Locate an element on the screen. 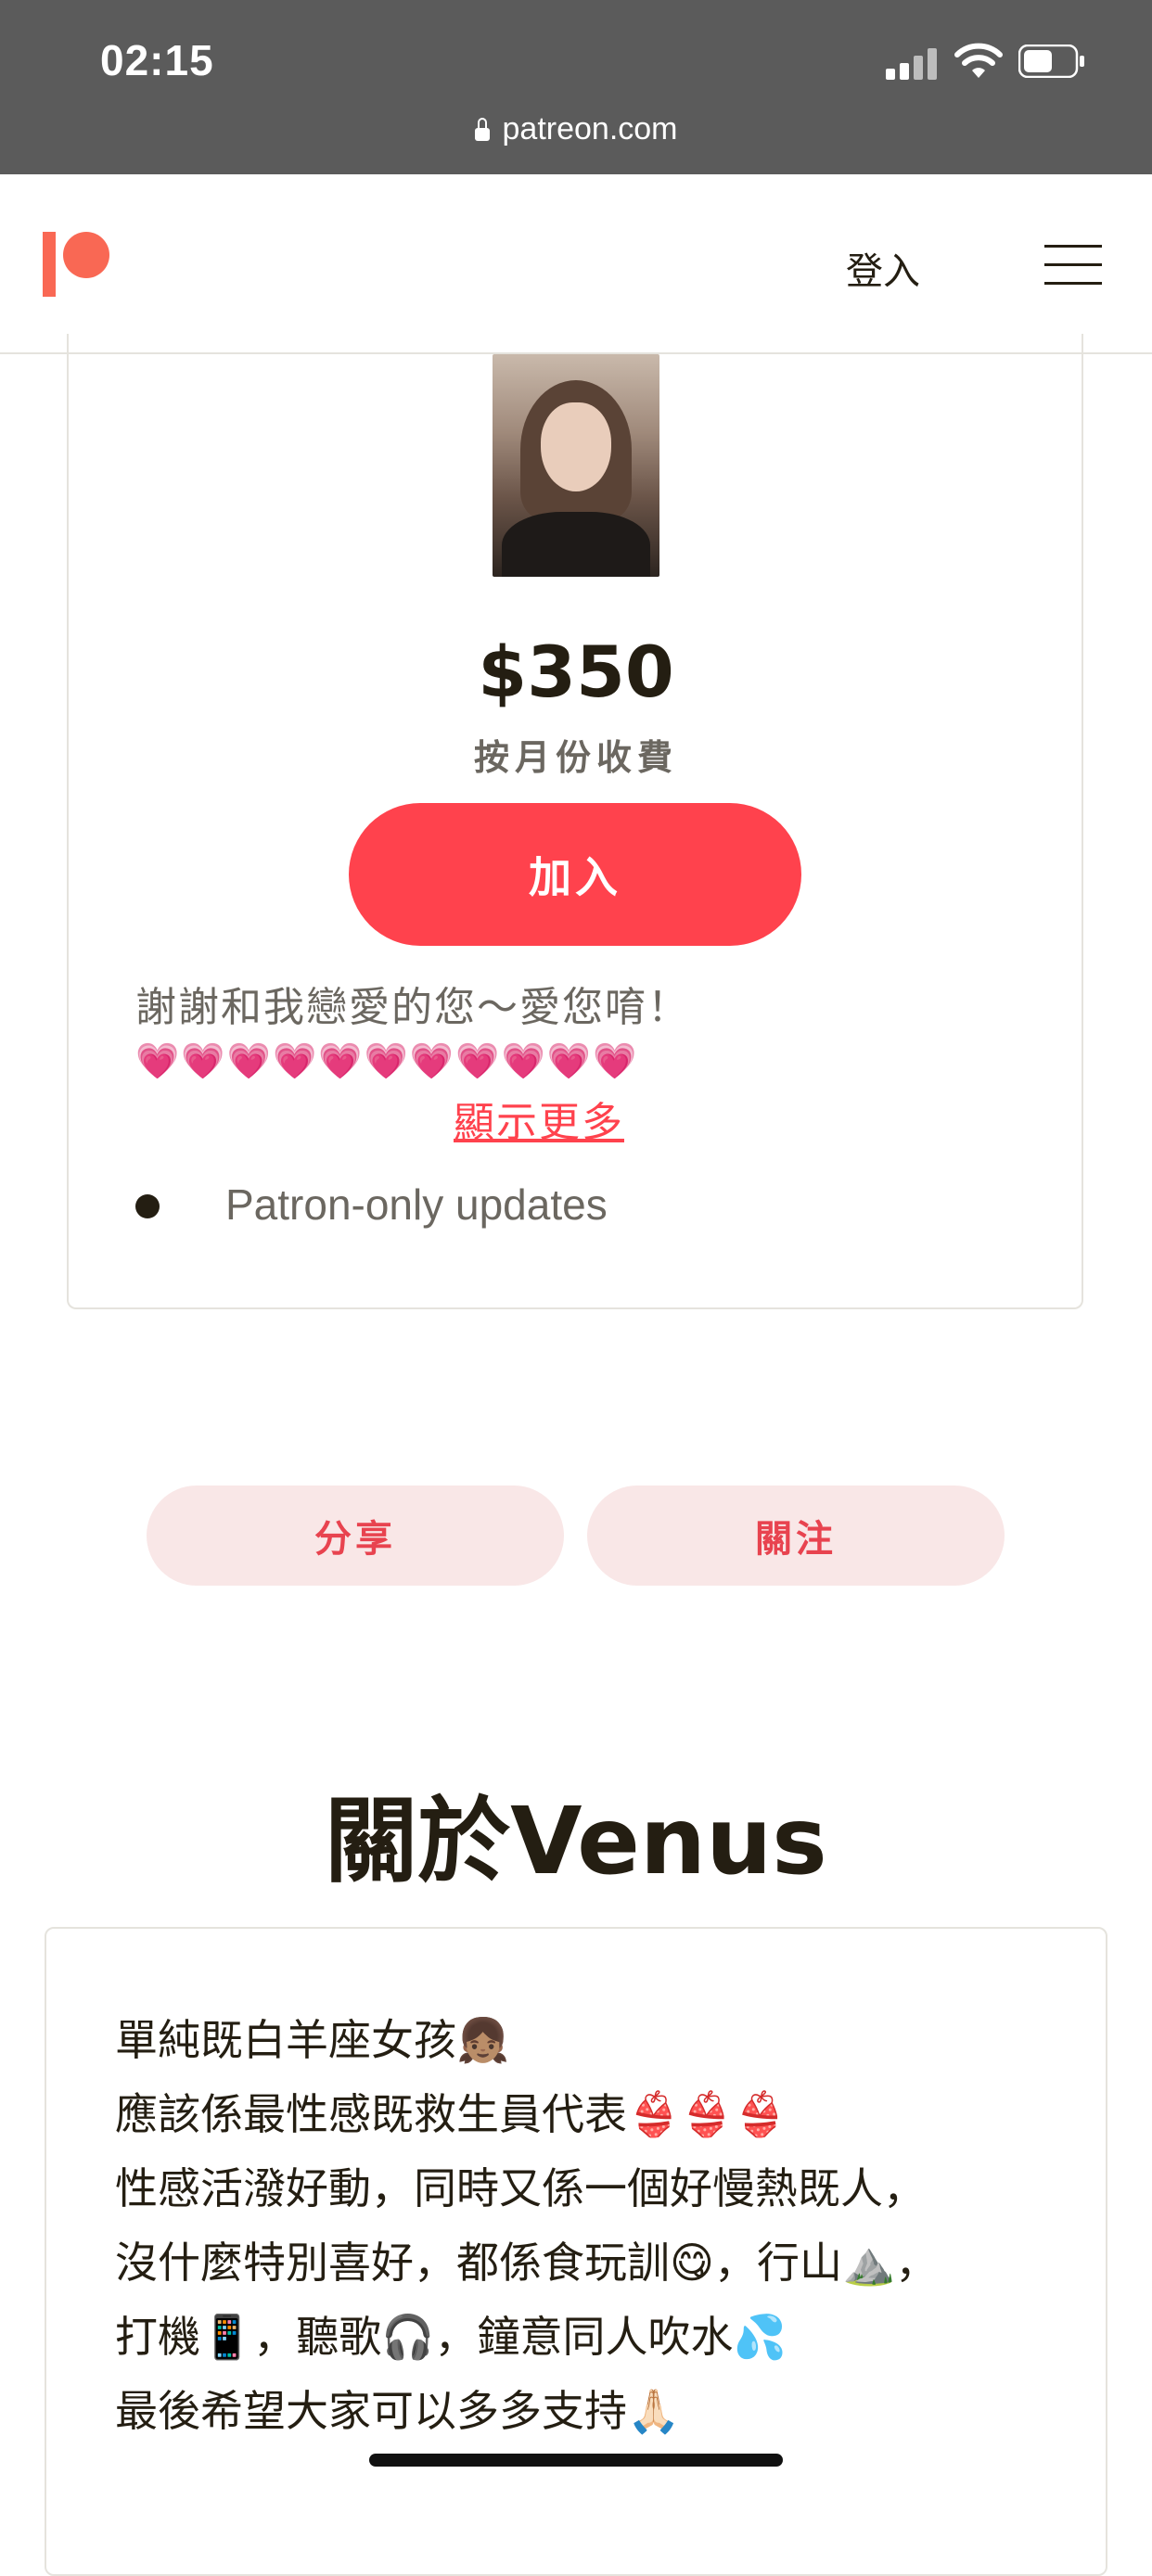 Image resolution: width=1152 pixels, height=2576 pixels. battery-icon is located at coordinates (1051, 61).